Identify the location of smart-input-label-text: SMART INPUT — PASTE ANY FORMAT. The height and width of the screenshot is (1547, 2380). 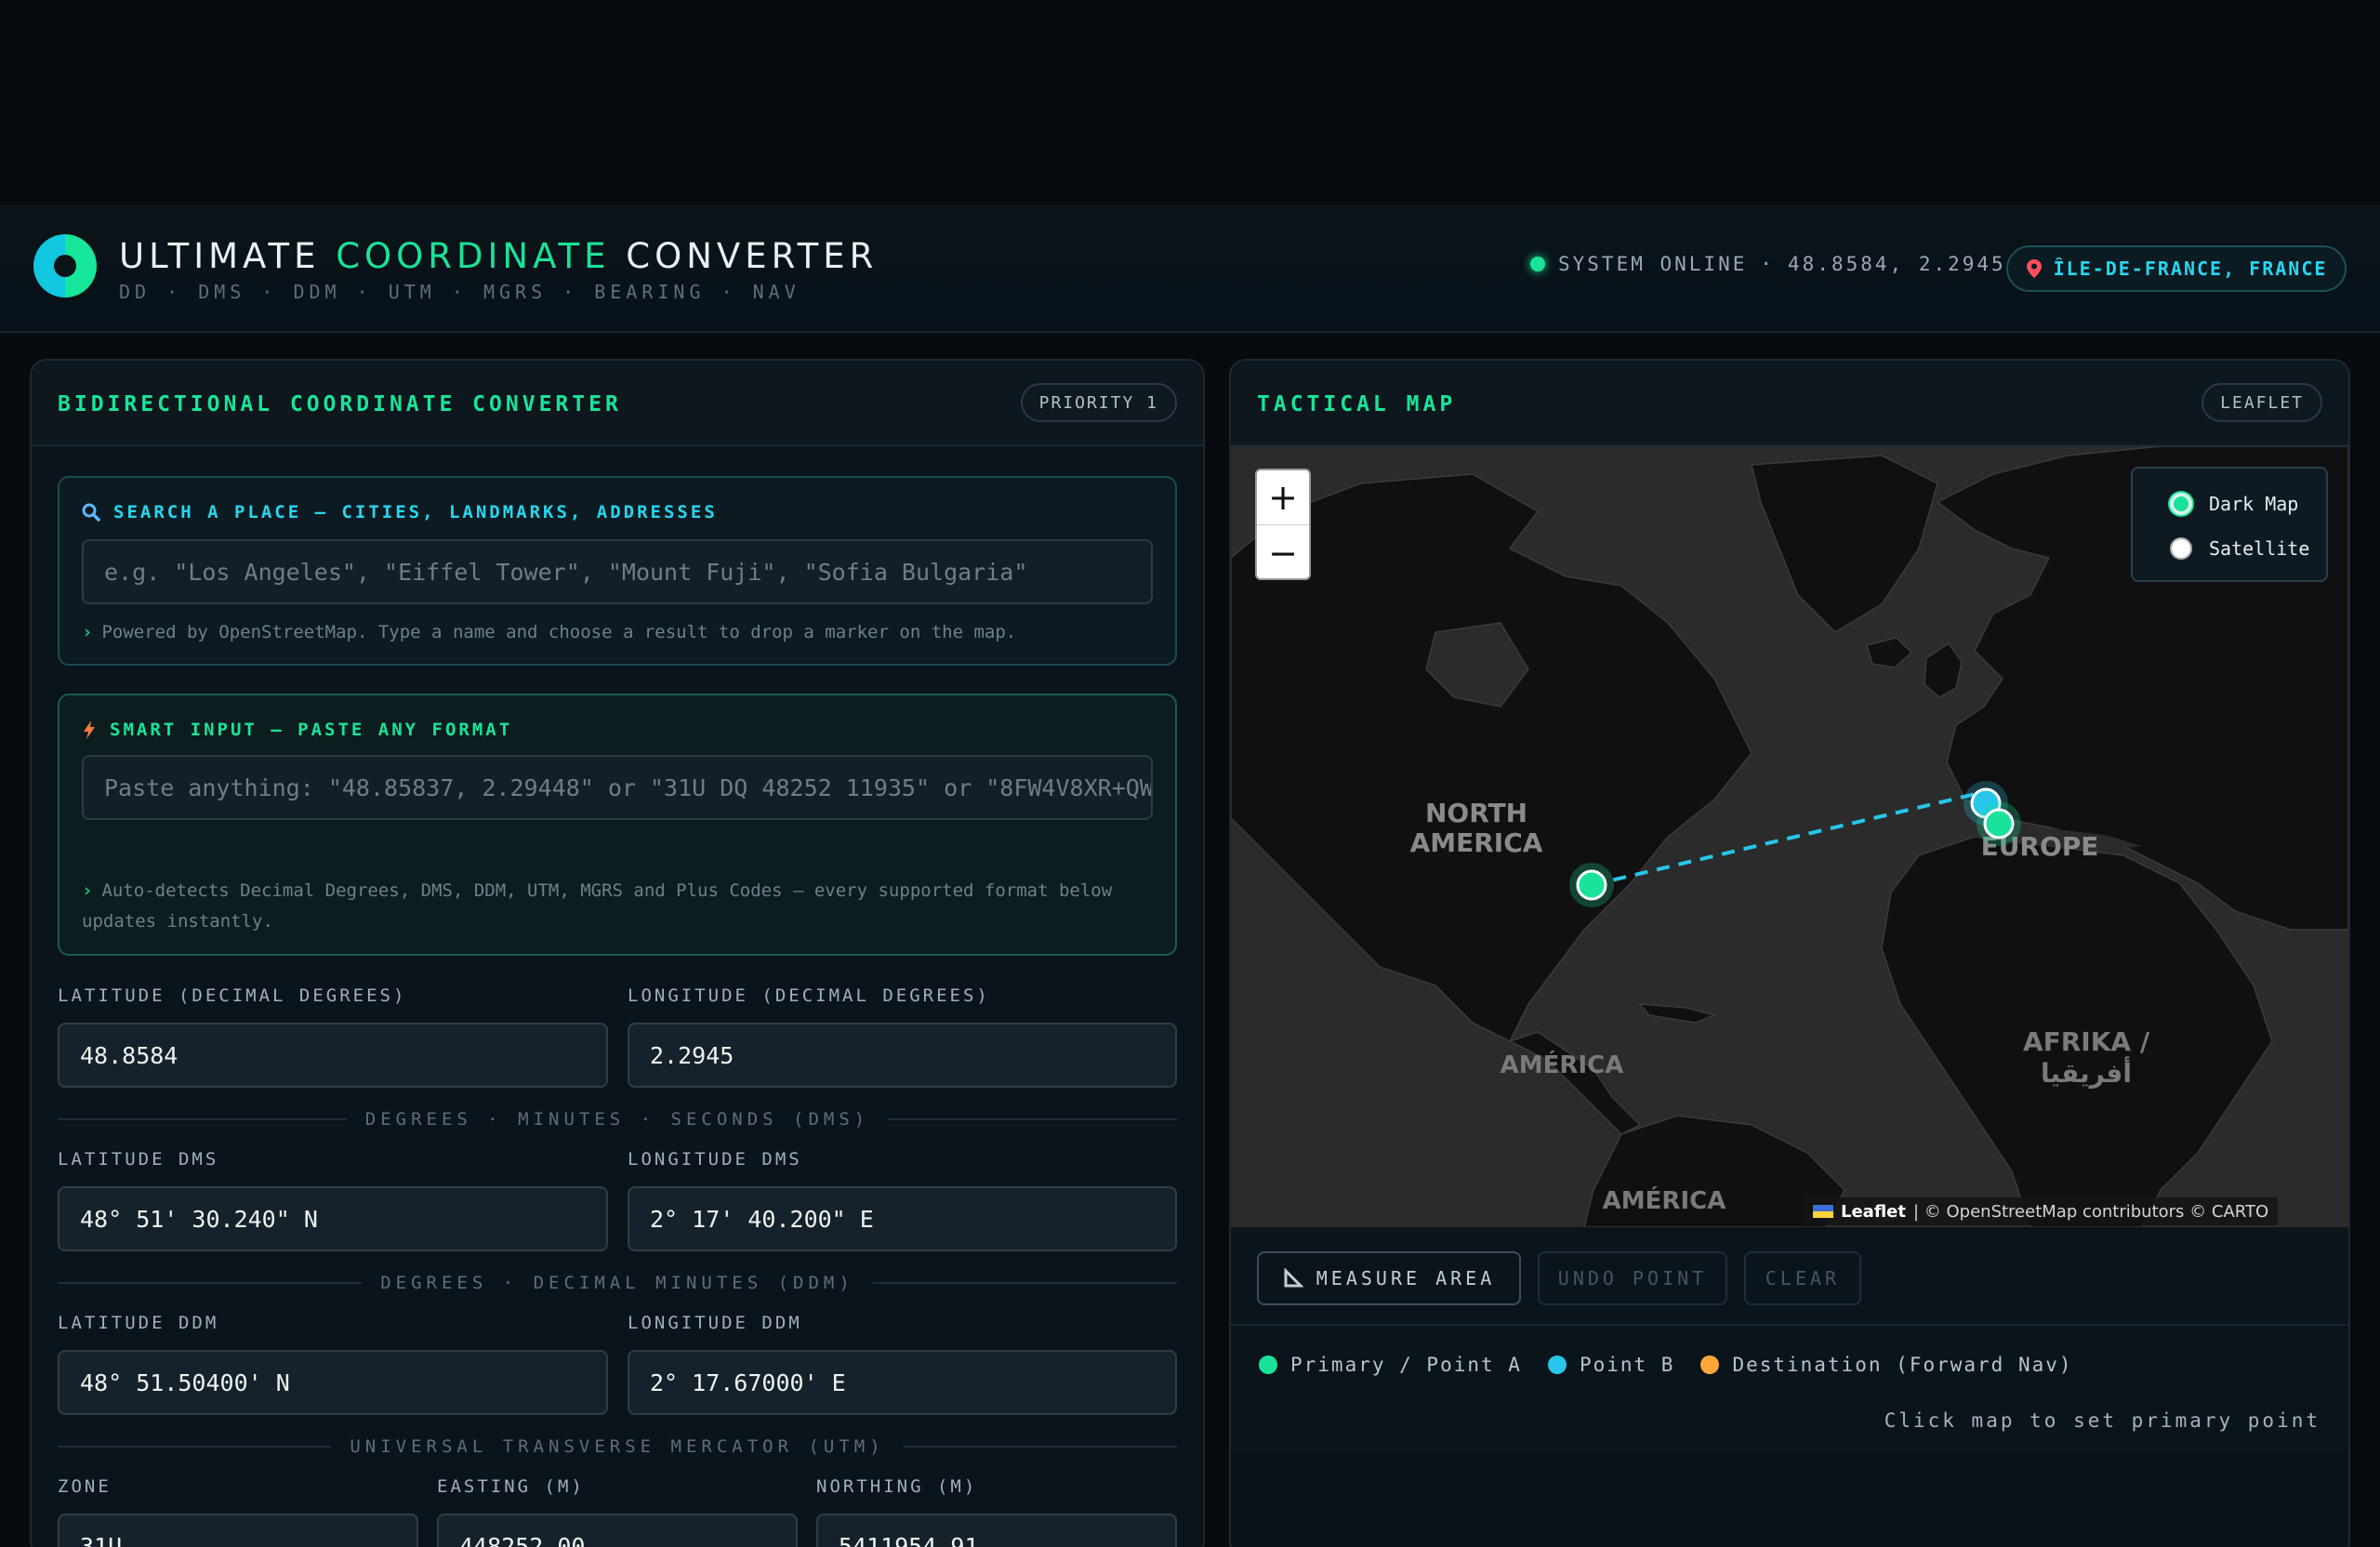
(311, 730).